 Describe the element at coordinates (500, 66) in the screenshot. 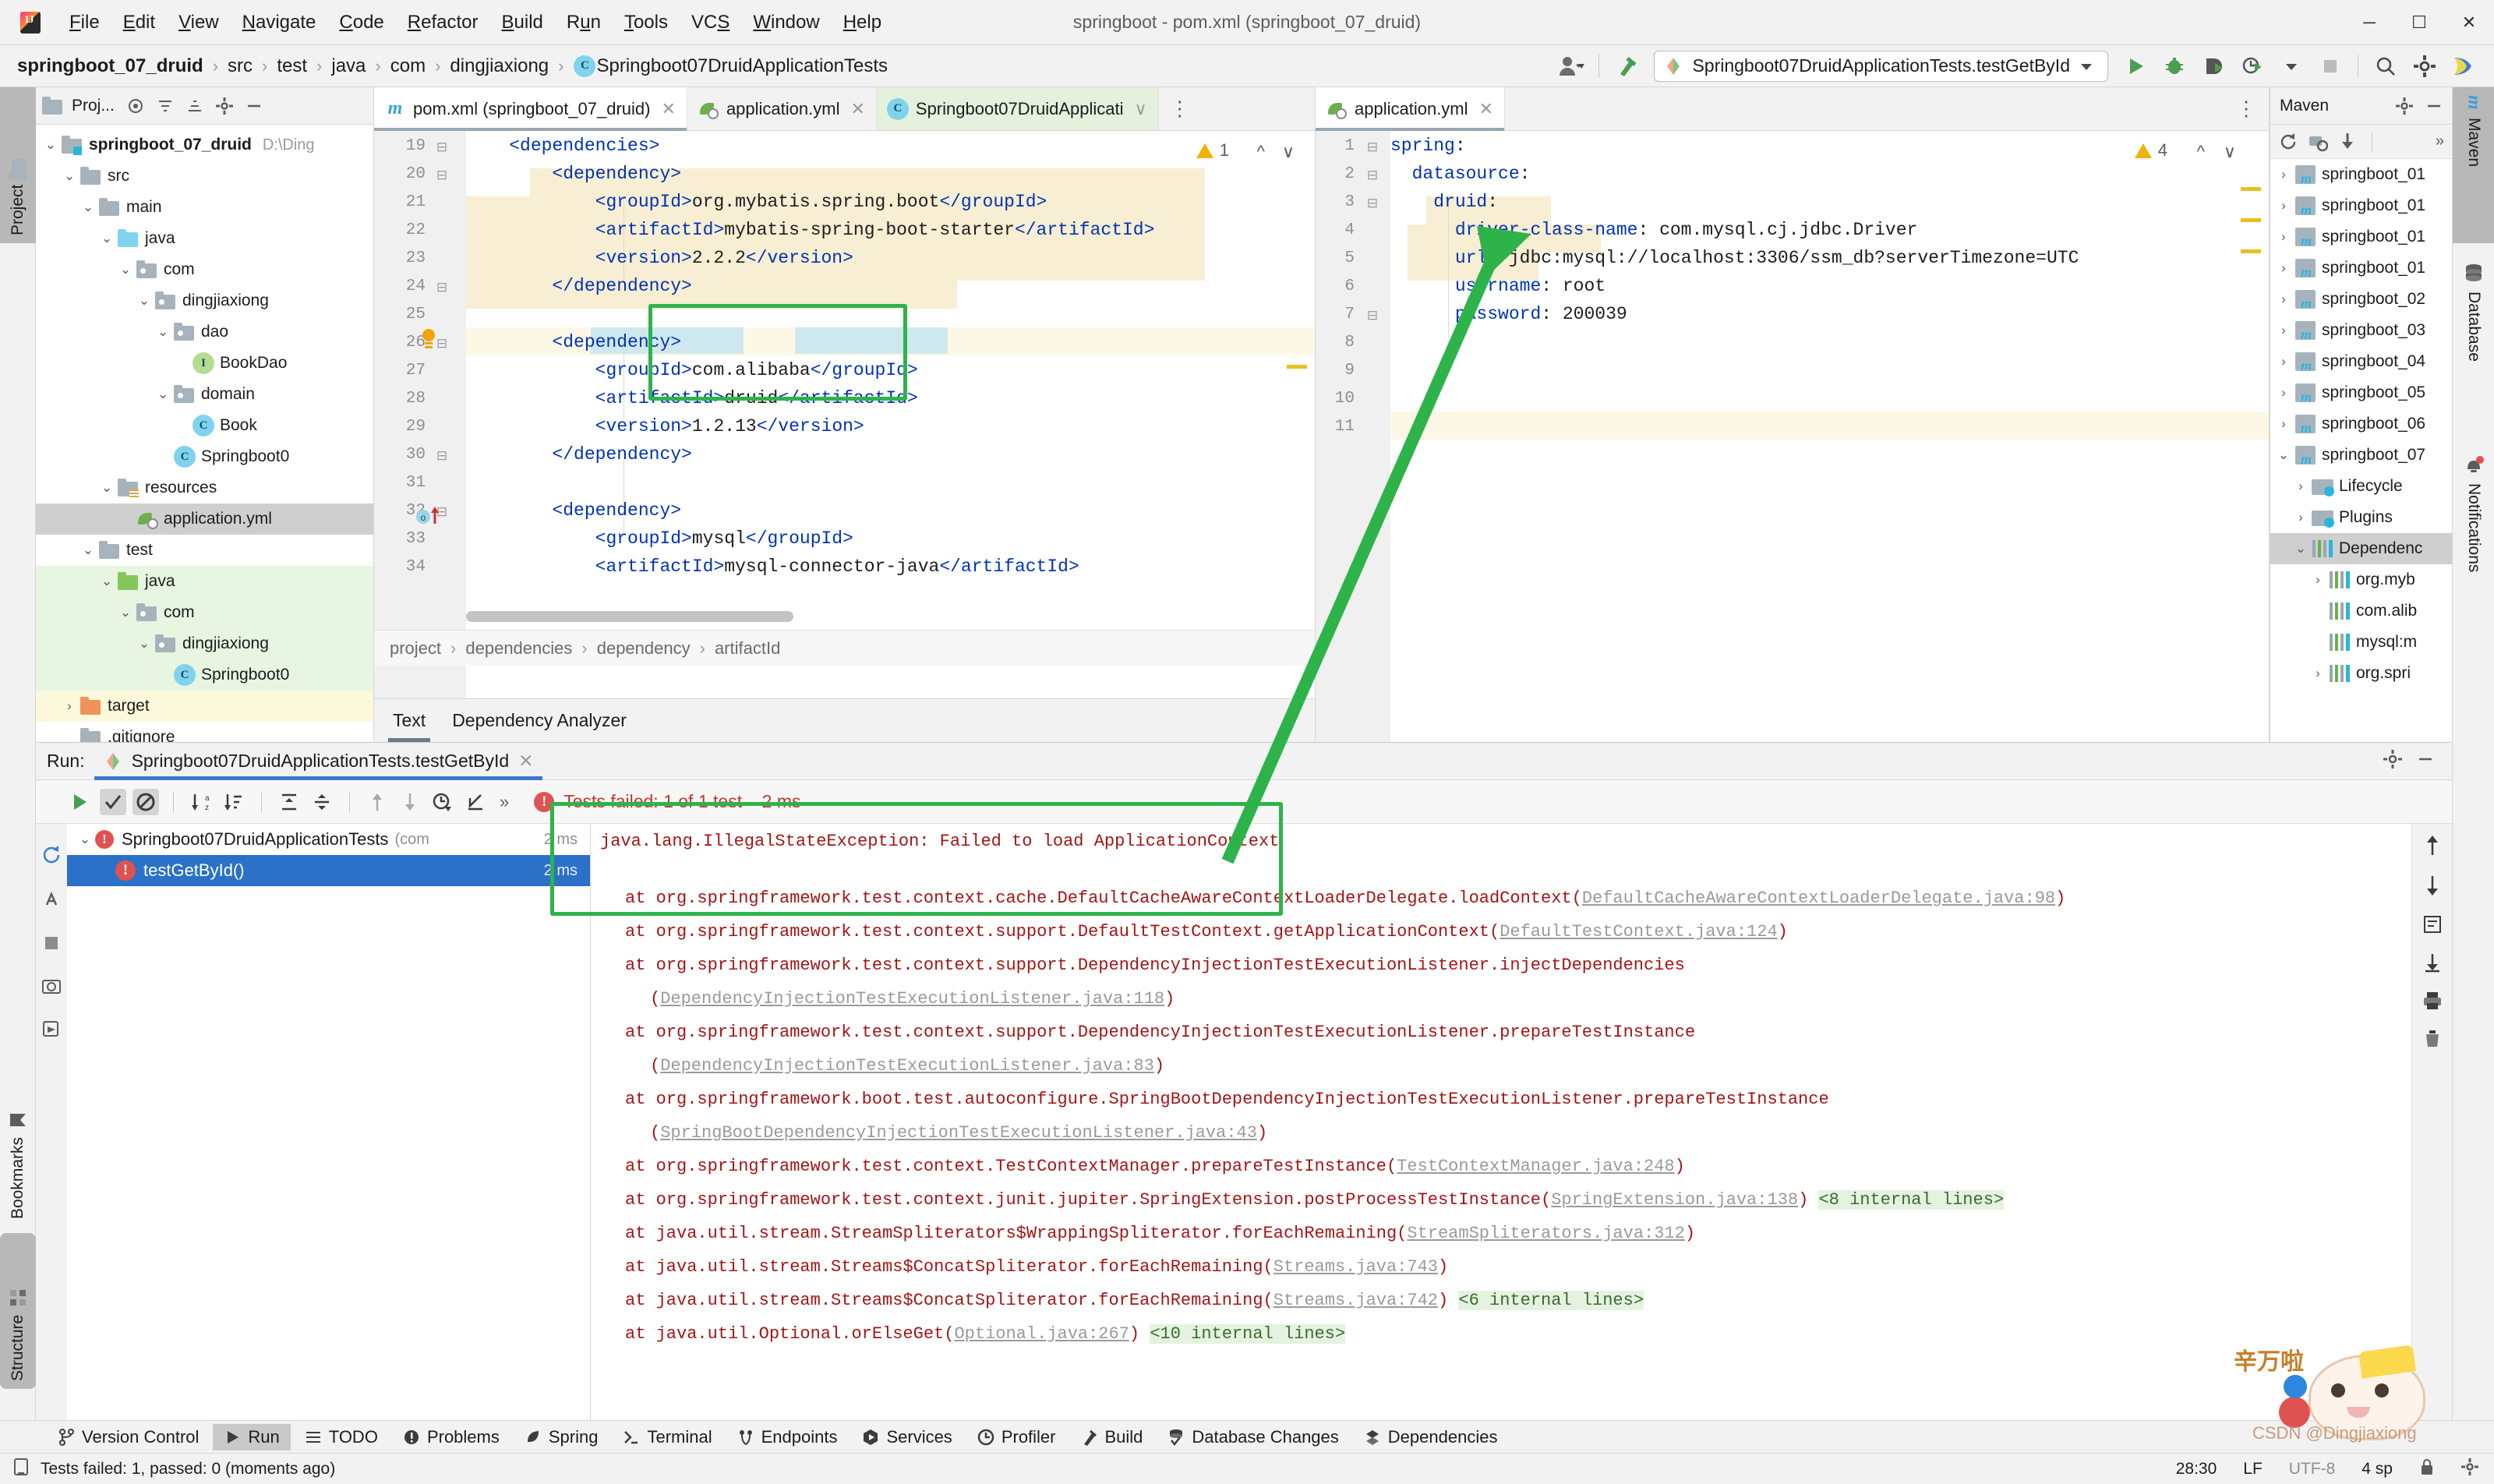

I see `breadcrumb-dingjiaxiong: dingjiaxiong` at that location.